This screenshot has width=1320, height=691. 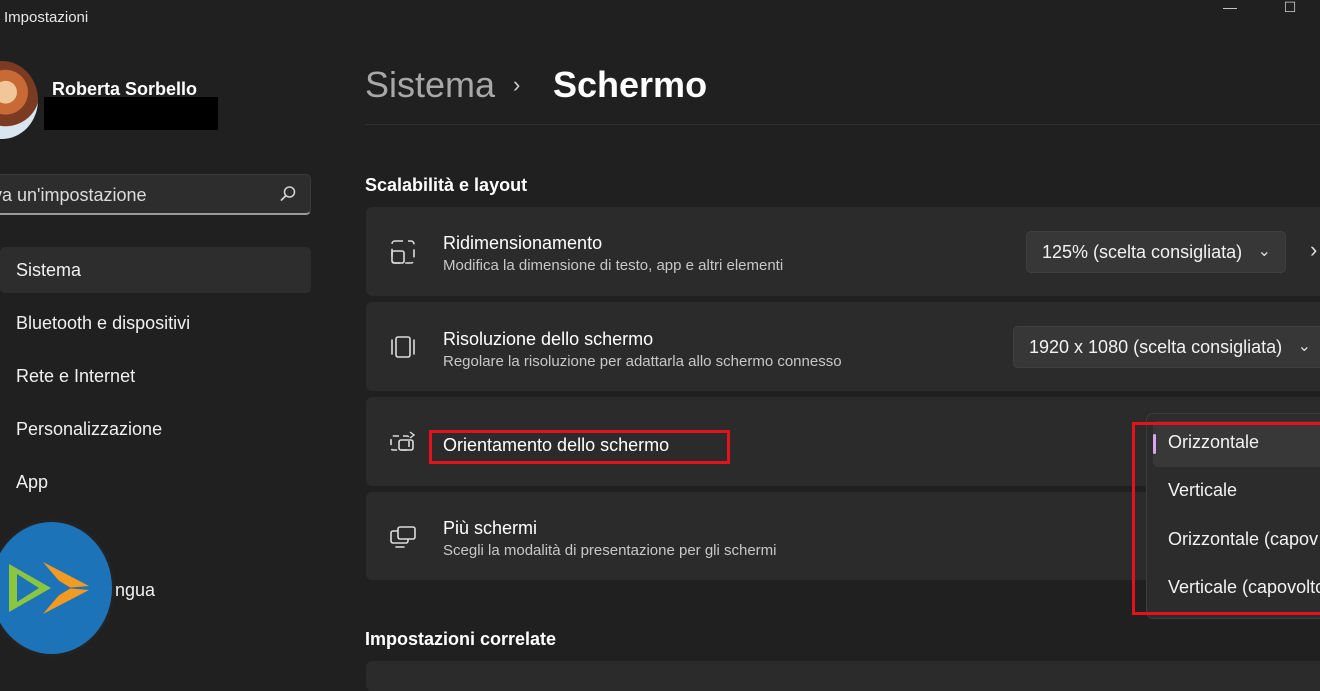 What do you see at coordinates (430, 85) in the screenshot?
I see `breadcrumb-parent: Sistema` at bounding box center [430, 85].